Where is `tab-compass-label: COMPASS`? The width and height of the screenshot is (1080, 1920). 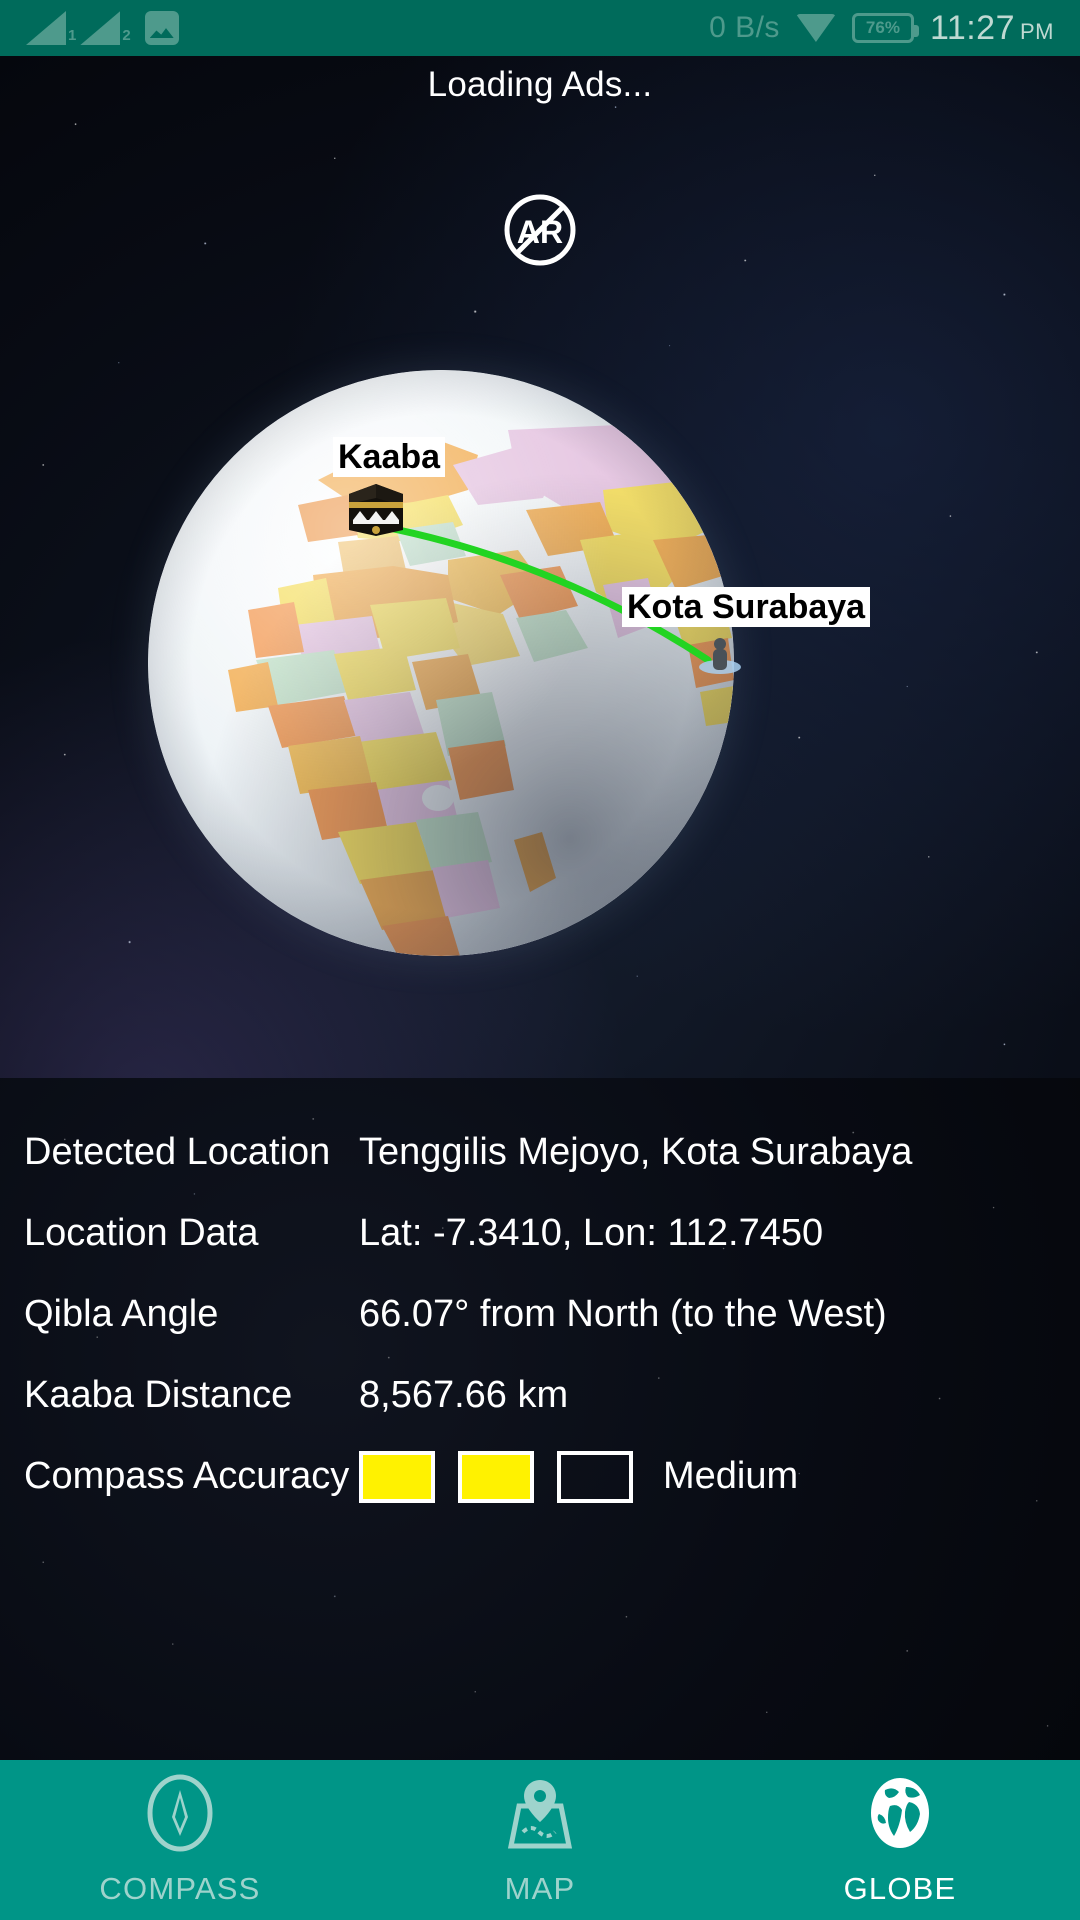 tab-compass-label: COMPASS is located at coordinates (180, 1888).